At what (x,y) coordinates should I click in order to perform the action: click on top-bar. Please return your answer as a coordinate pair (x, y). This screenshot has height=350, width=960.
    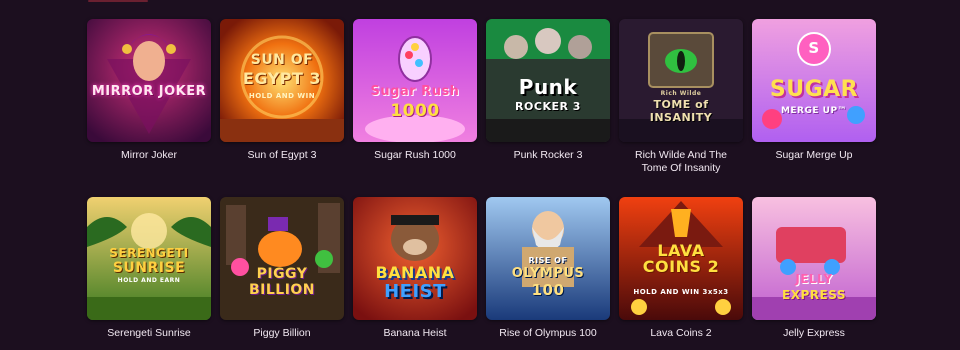
    Looking at the image, I should click on (480, 2).